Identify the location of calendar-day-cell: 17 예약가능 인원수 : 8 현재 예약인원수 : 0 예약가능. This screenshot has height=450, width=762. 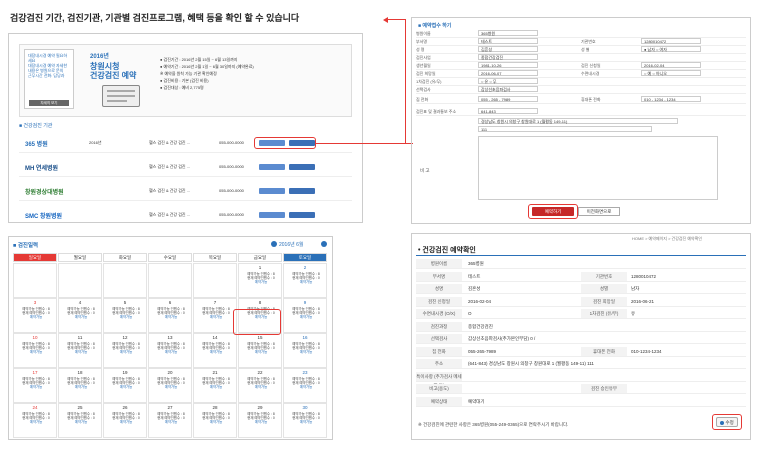
(35, 385).